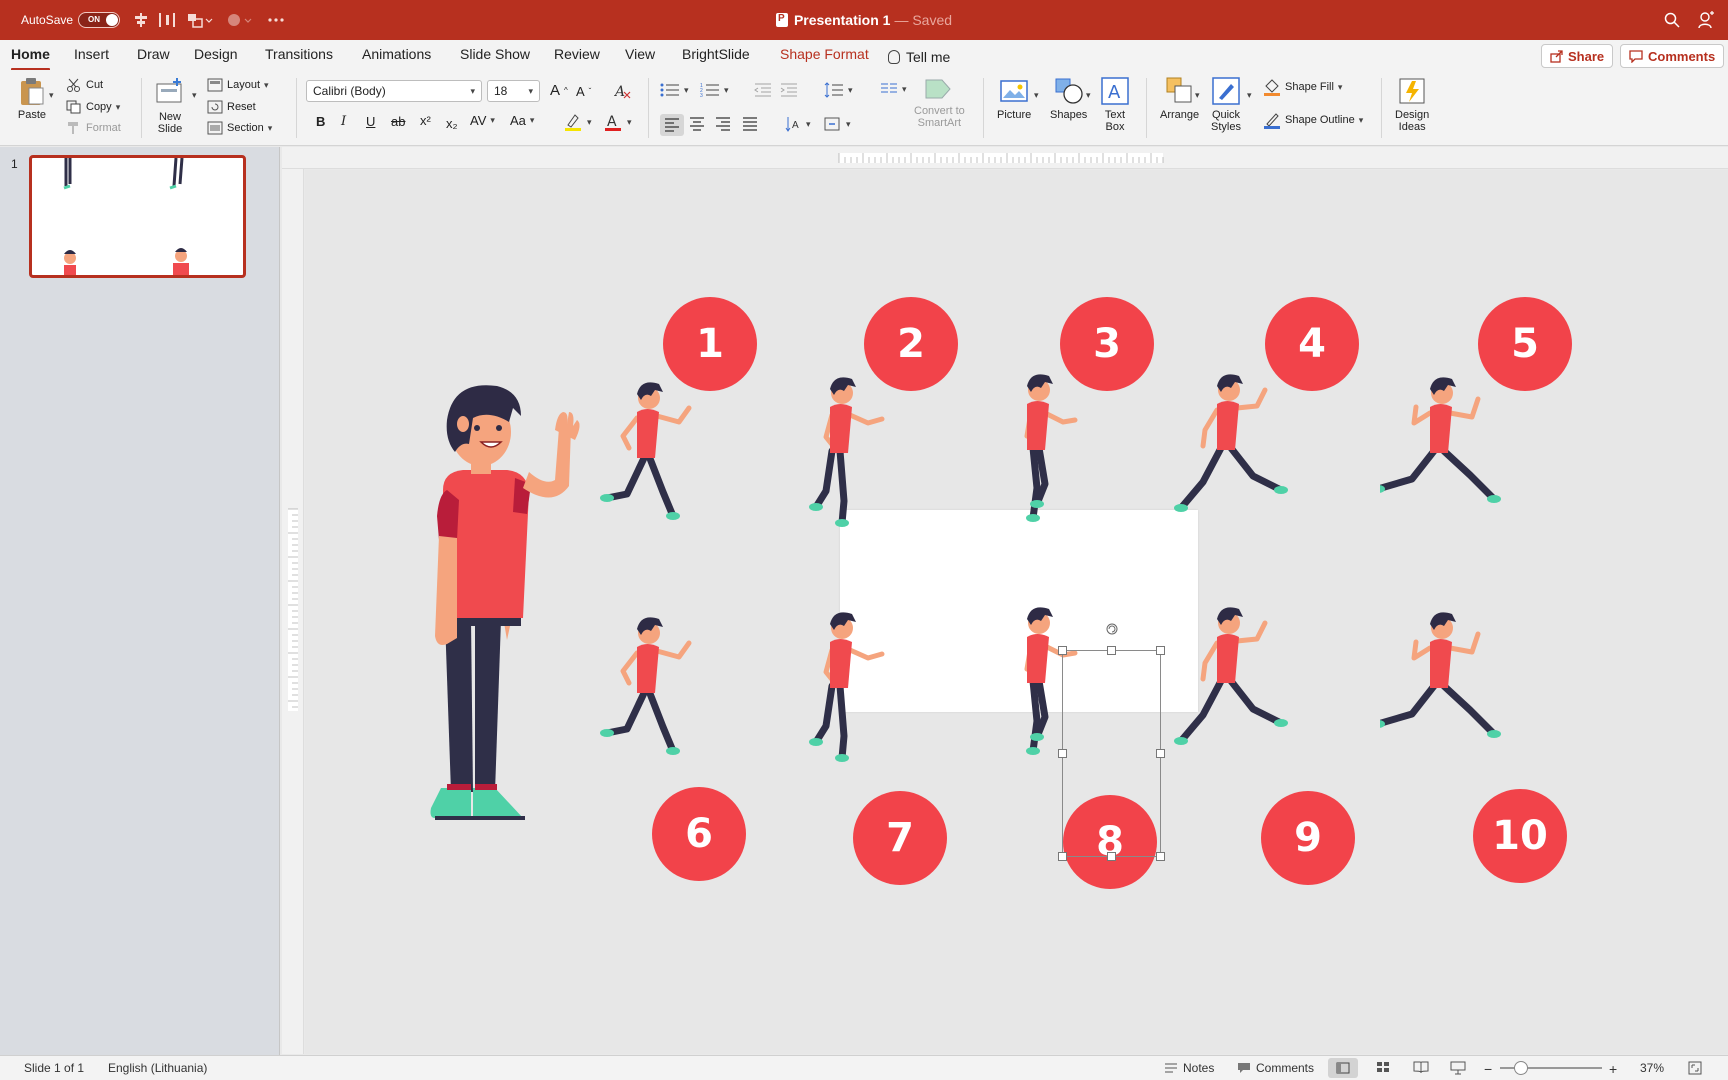  I want to click on normal-view-button, so click(1343, 1068).